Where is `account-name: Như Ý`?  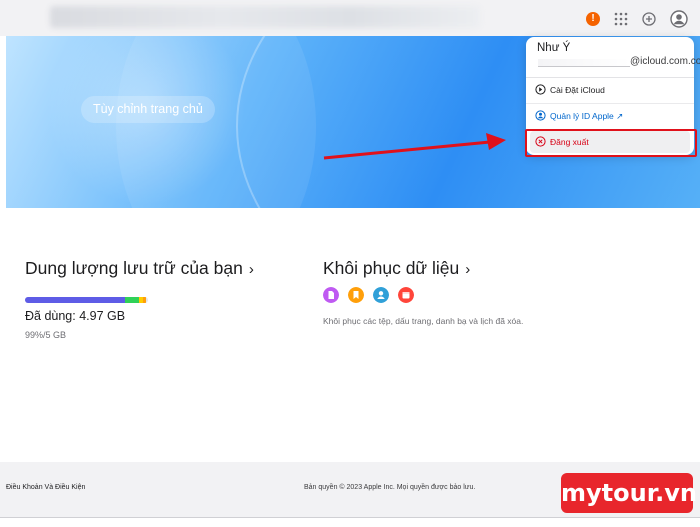 account-name: Như Ý is located at coordinates (554, 48).